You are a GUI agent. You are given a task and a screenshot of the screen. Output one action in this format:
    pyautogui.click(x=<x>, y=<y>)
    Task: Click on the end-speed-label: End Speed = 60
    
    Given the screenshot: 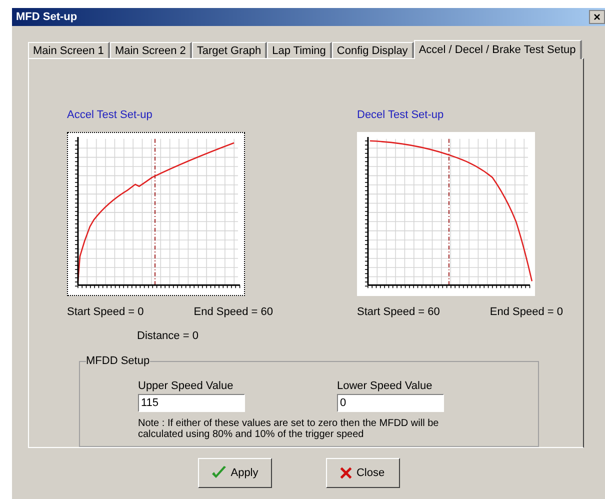 What is the action you would take?
    pyautogui.click(x=233, y=312)
    